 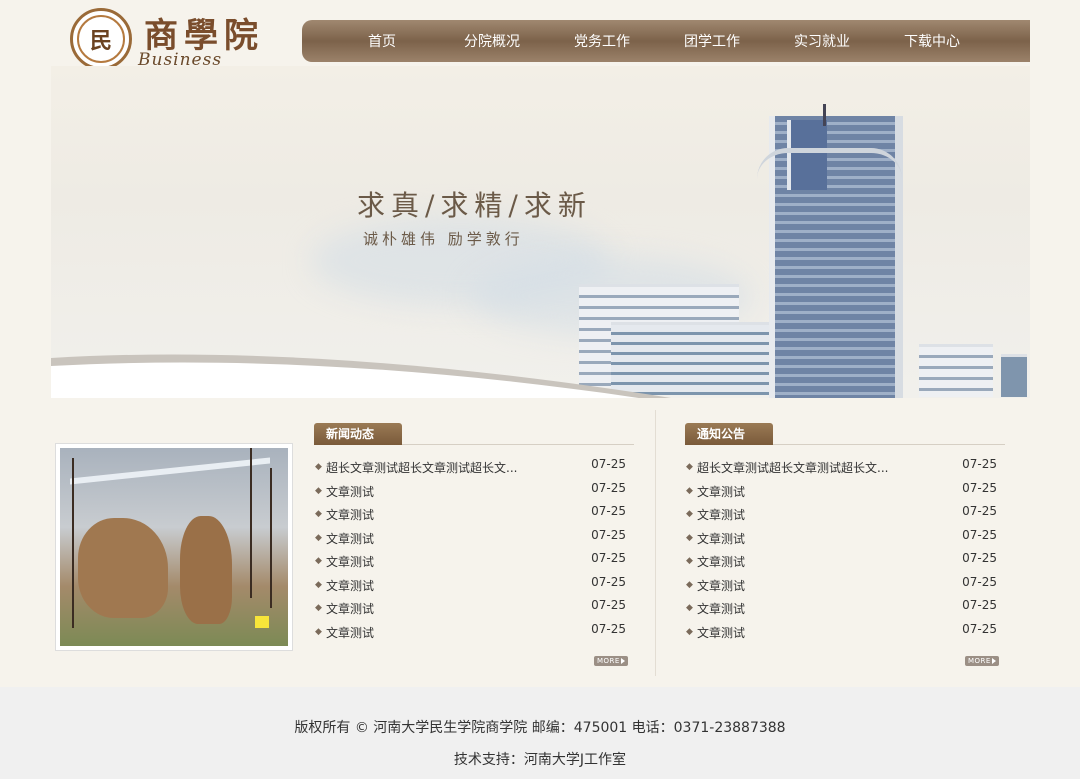 I want to click on tower-canopy, so click(x=829, y=163).